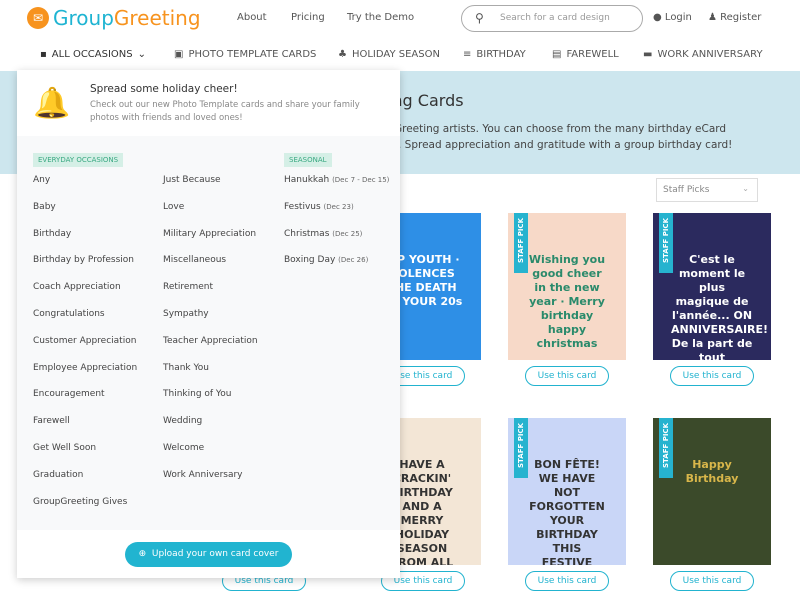 The width and height of the screenshot is (800, 602). I want to click on search-icon: ⚲, so click(479, 18).